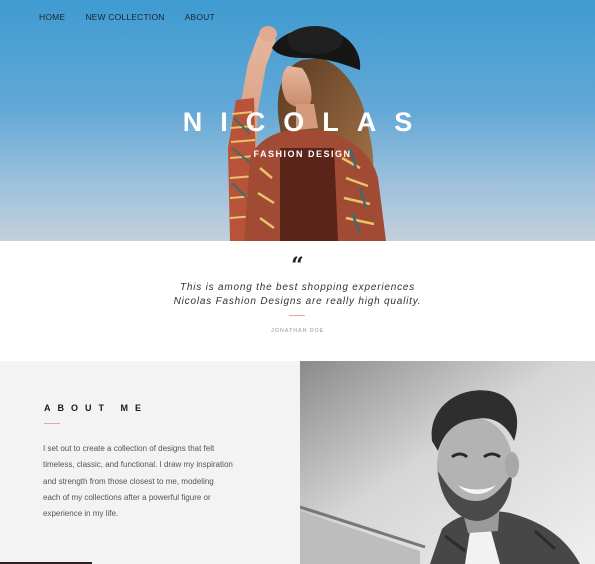 Image resolution: width=595 pixels, height=564 pixels. I want to click on about-line-5: experience in my life., so click(81, 514).